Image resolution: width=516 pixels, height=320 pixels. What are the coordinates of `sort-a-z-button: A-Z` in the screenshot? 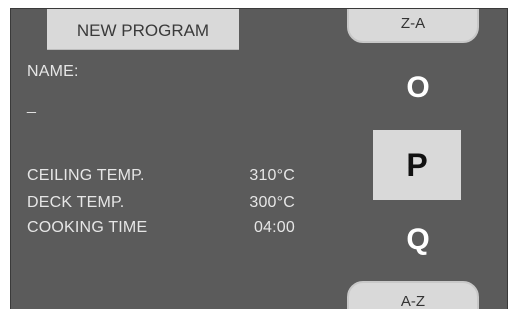 It's located at (413, 295).